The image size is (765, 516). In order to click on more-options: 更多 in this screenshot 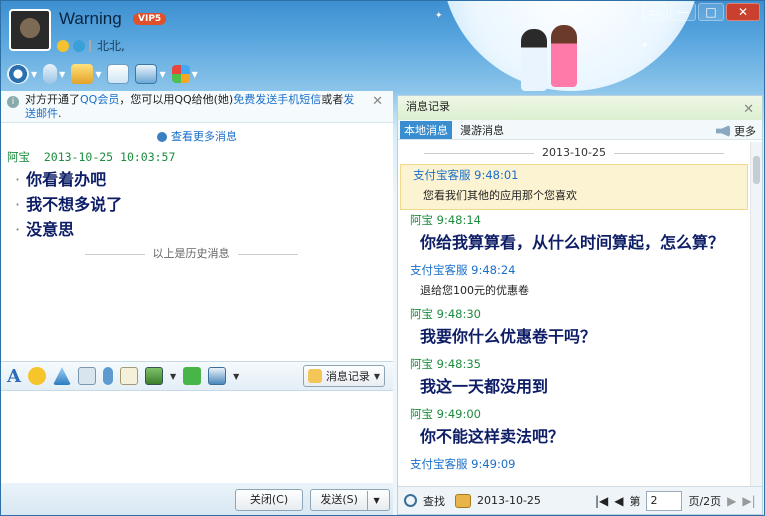, I will do `click(736, 131)`.